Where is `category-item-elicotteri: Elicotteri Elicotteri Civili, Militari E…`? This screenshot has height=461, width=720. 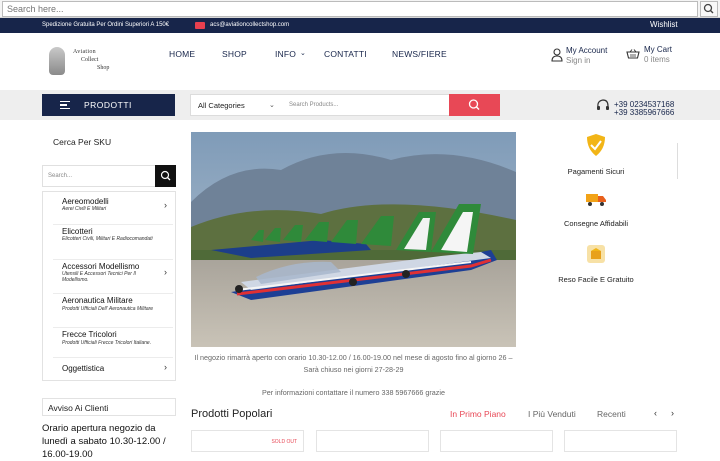 category-item-elicotteri: Elicotteri Elicotteri Civili, Militari E… is located at coordinates (113, 242).